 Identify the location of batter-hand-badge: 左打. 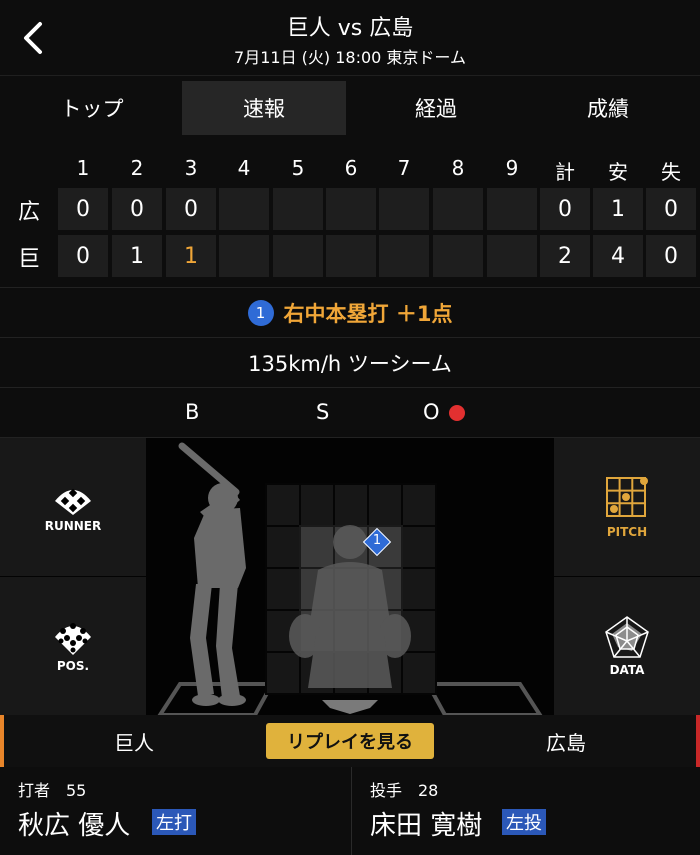
(174, 822).